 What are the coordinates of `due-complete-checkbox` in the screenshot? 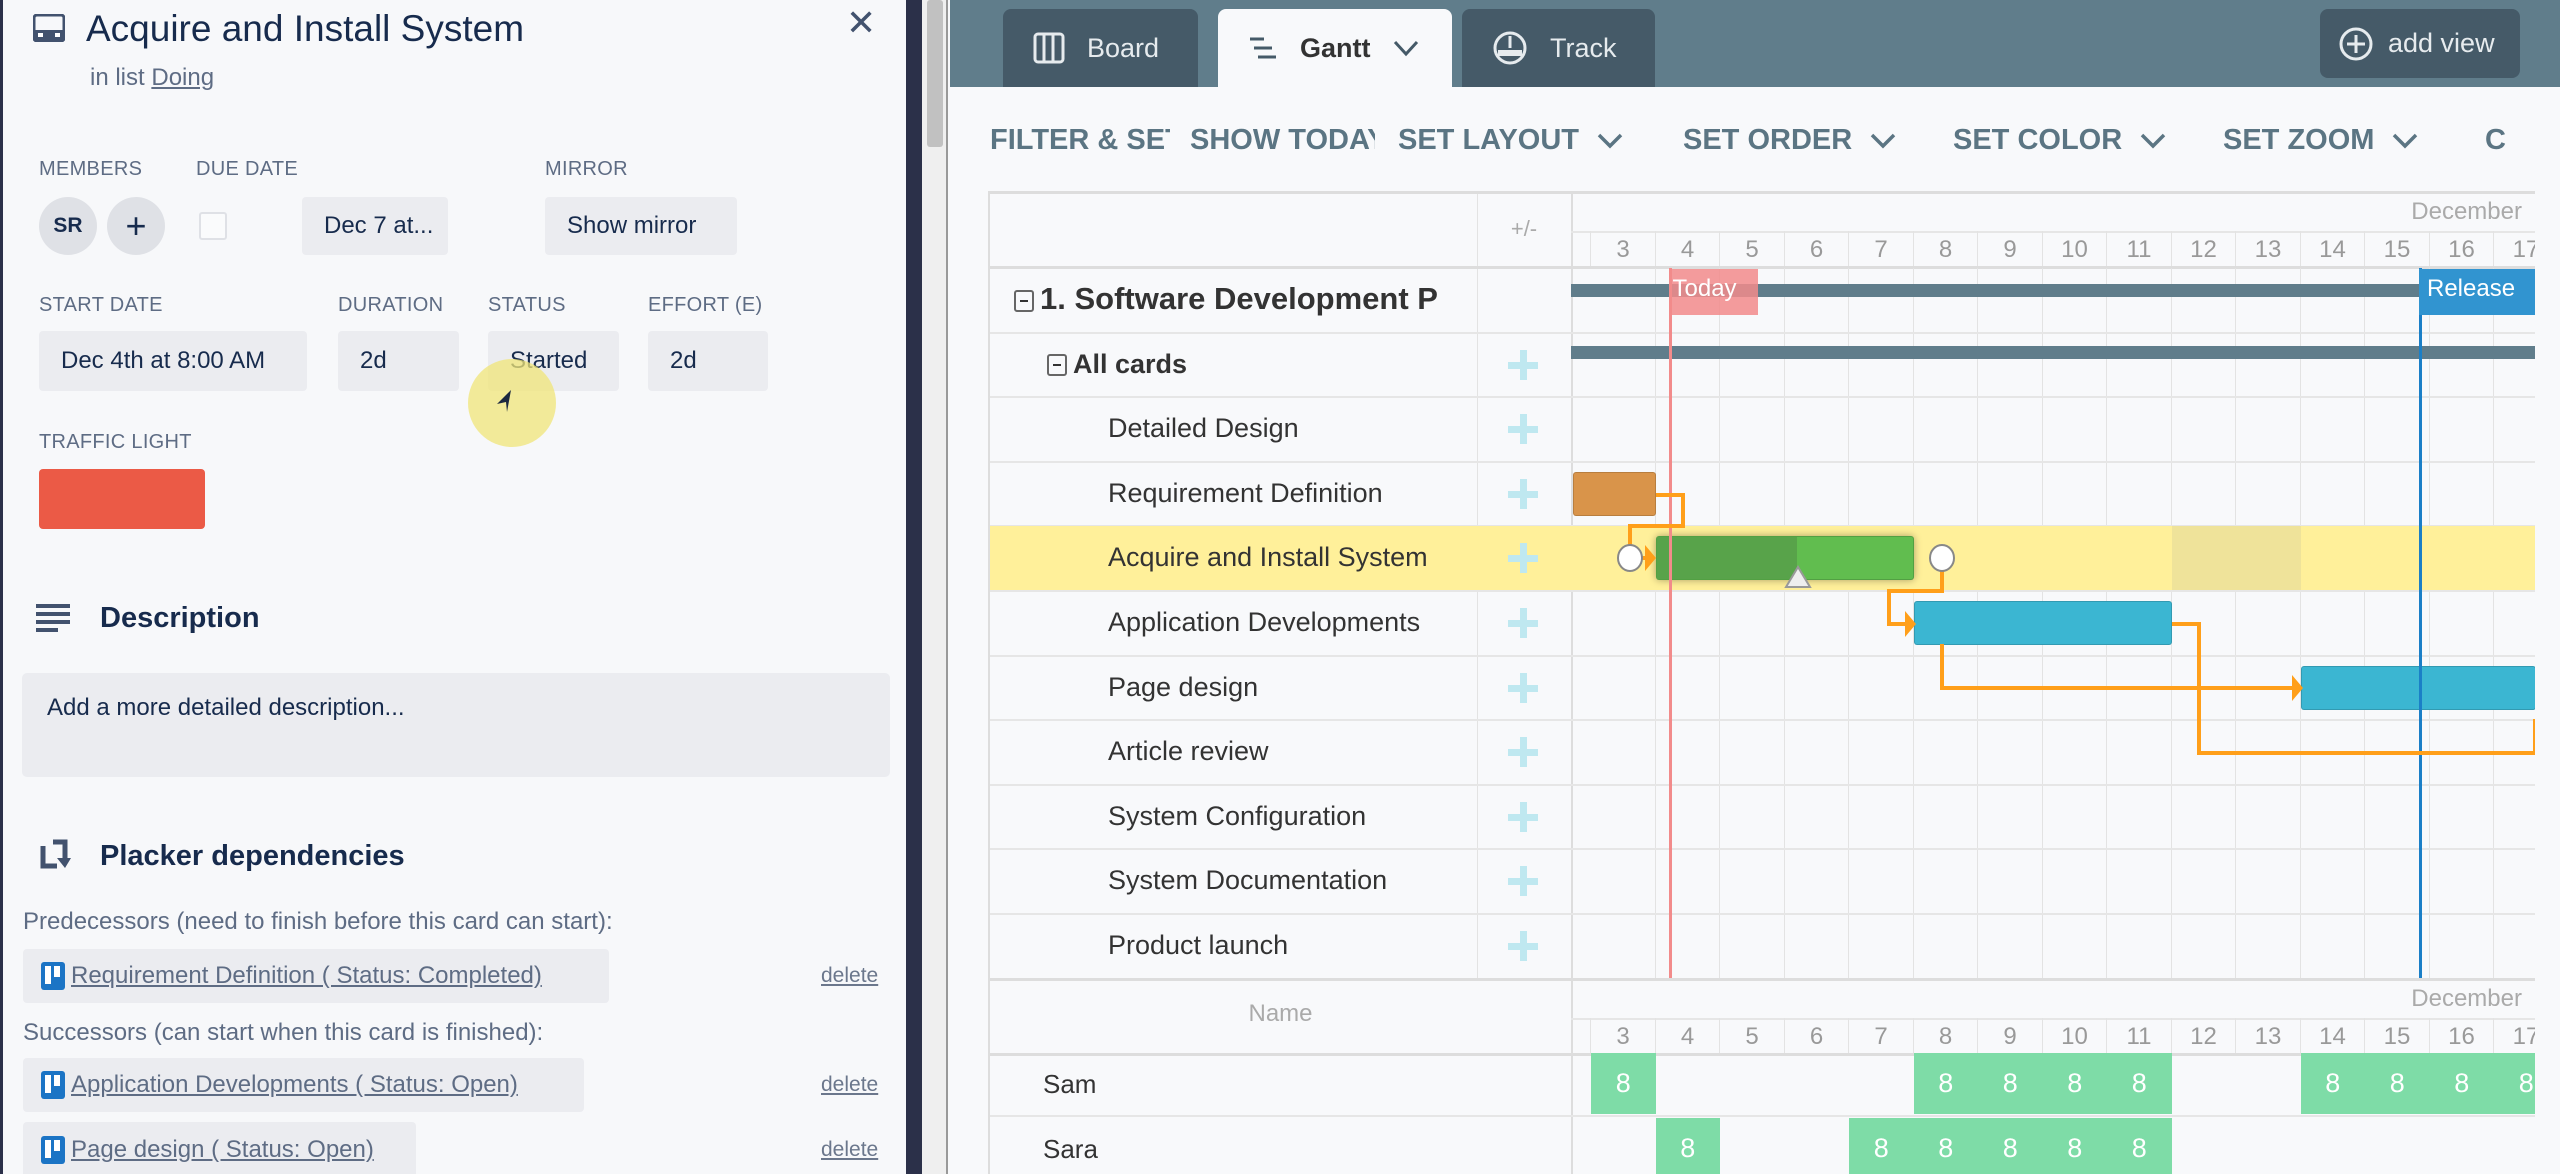 It's located at (213, 226).